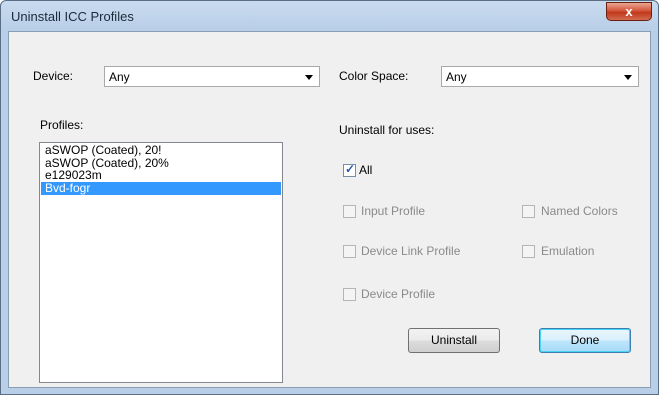  Describe the element at coordinates (349, 294) in the screenshot. I see `device-profile-checkbox` at that location.